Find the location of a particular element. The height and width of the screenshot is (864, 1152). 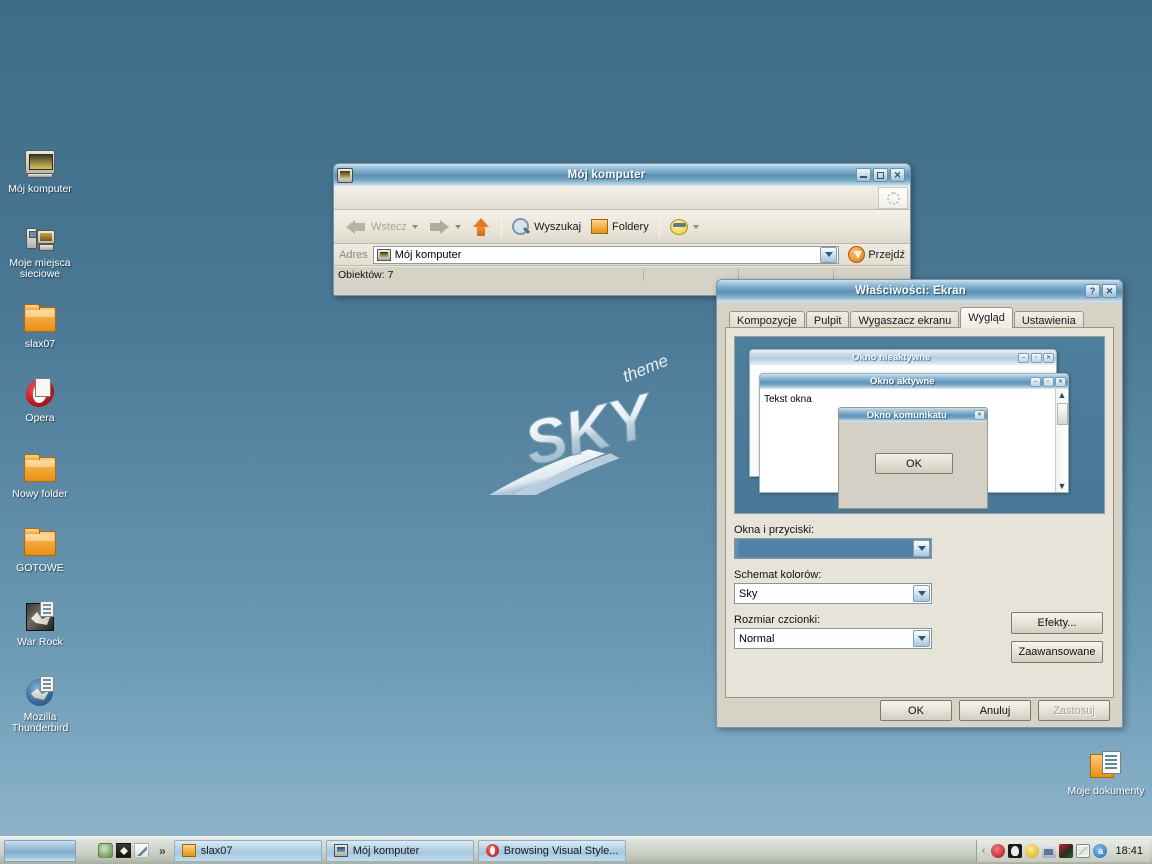

desktop-icon-network-places: Moje miejsca sieciowe is located at coordinates (40, 251).